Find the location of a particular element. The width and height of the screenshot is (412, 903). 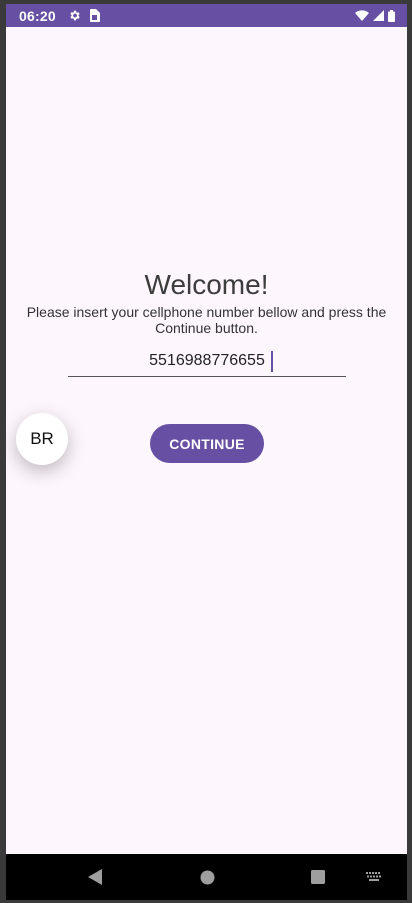

recents-icon is located at coordinates (318, 877).